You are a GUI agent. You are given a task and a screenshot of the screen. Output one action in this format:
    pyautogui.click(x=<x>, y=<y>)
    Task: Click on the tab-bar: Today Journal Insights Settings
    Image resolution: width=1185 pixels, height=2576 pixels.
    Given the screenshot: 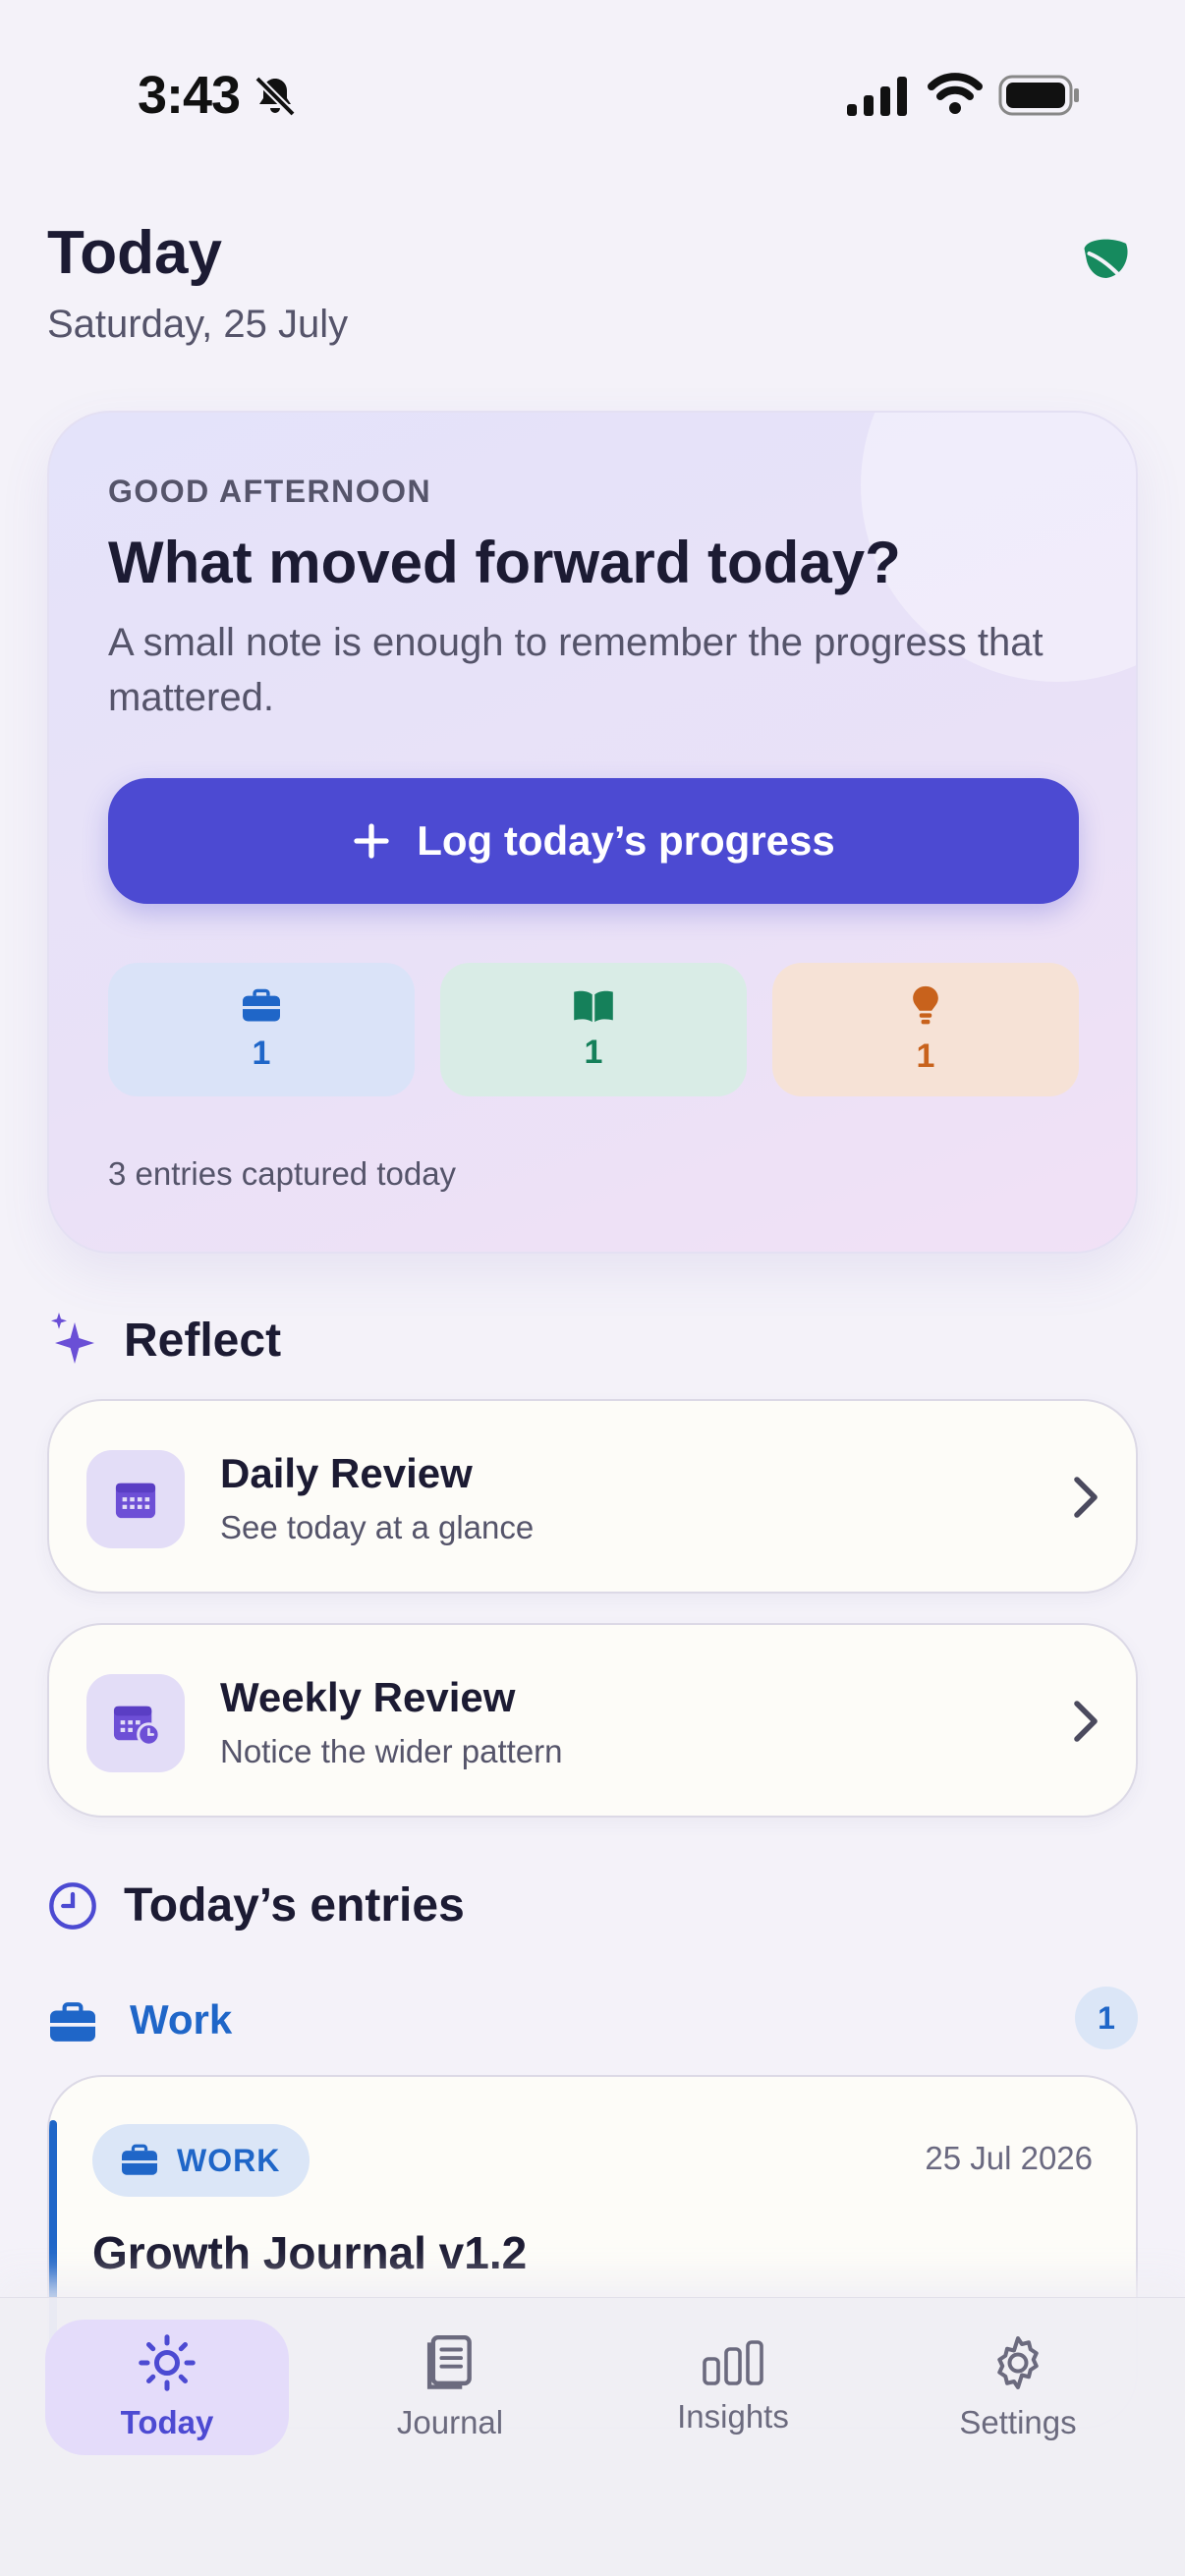 What is the action you would take?
    pyautogui.click(x=592, y=2436)
    